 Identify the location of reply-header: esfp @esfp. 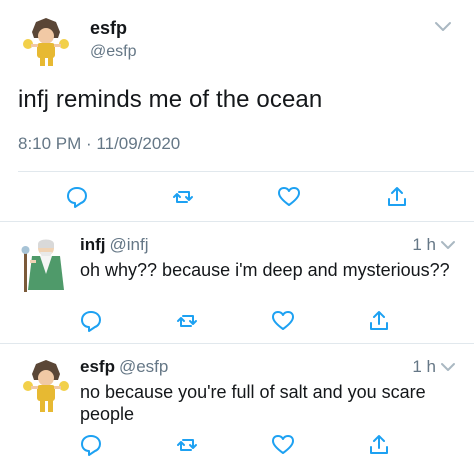
(124, 367).